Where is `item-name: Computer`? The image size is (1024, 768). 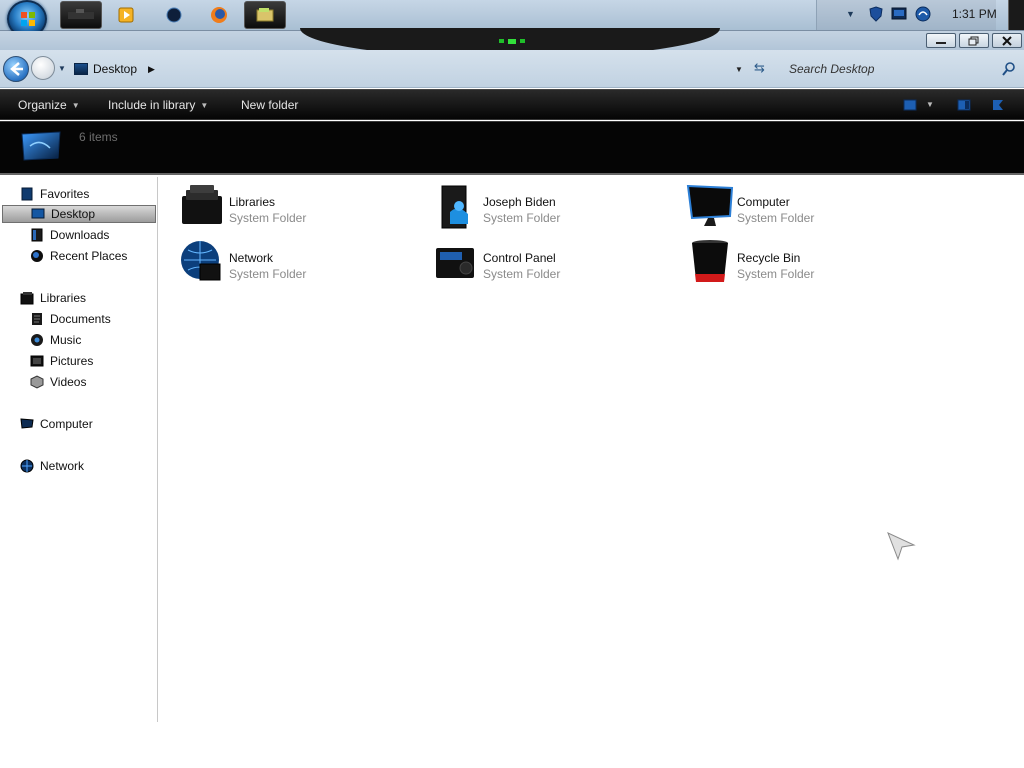 item-name: Computer is located at coordinates (763, 202).